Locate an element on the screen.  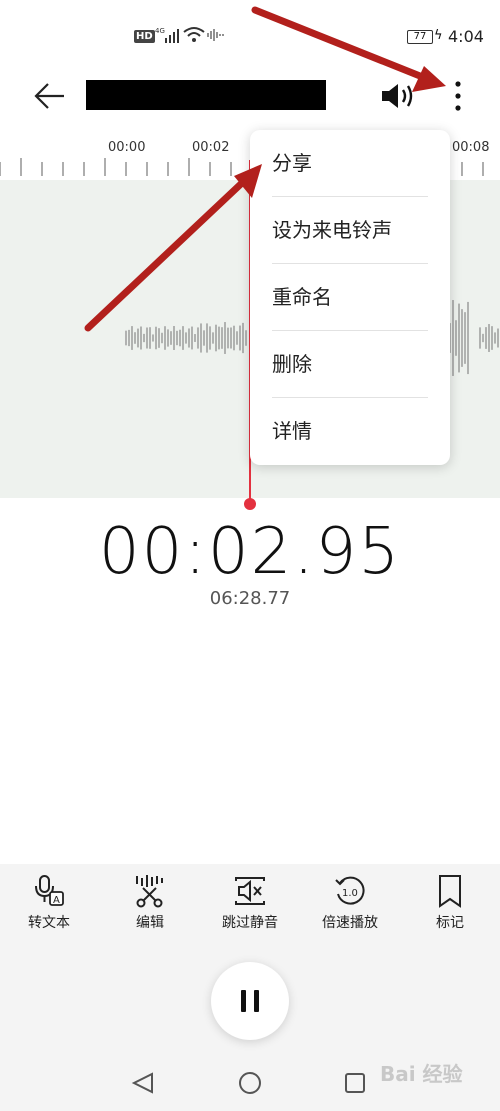
pause-icon is located at coordinates (250, 1001).